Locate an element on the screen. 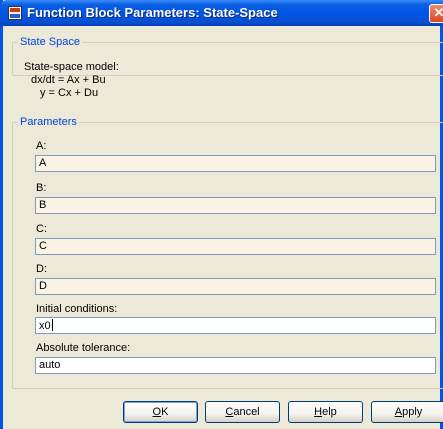 This screenshot has width=443, height=429. cancel-button: Cancel is located at coordinates (242, 412).